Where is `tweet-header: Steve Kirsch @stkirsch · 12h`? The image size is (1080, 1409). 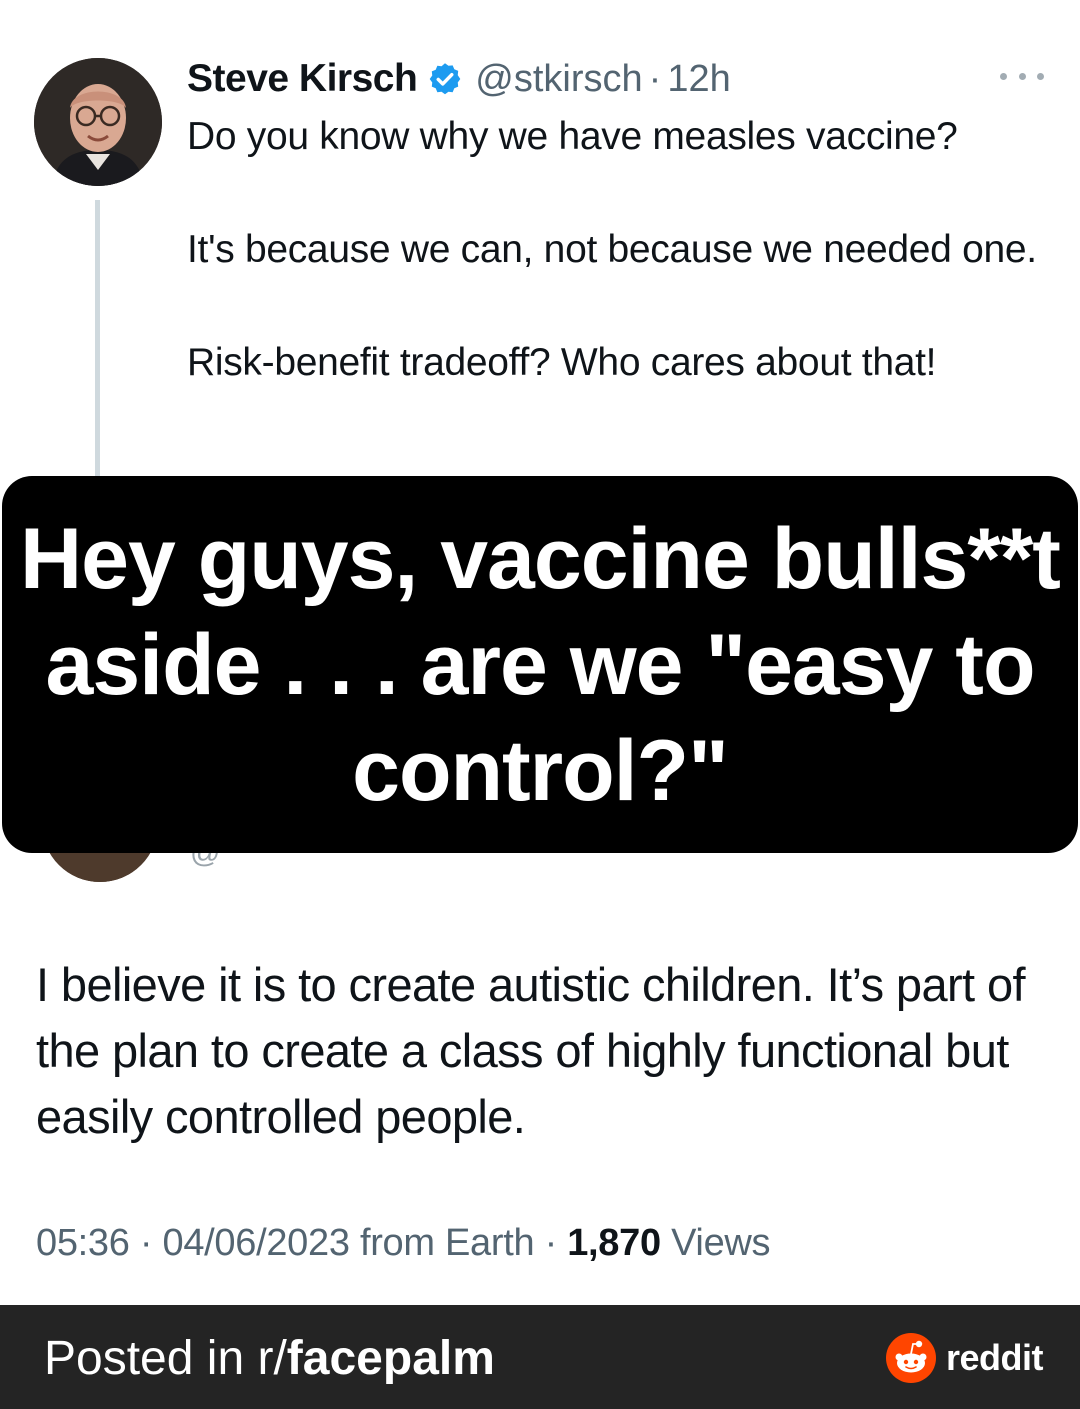 tweet-header: Steve Kirsch @stkirsch · 12h is located at coordinates (459, 79).